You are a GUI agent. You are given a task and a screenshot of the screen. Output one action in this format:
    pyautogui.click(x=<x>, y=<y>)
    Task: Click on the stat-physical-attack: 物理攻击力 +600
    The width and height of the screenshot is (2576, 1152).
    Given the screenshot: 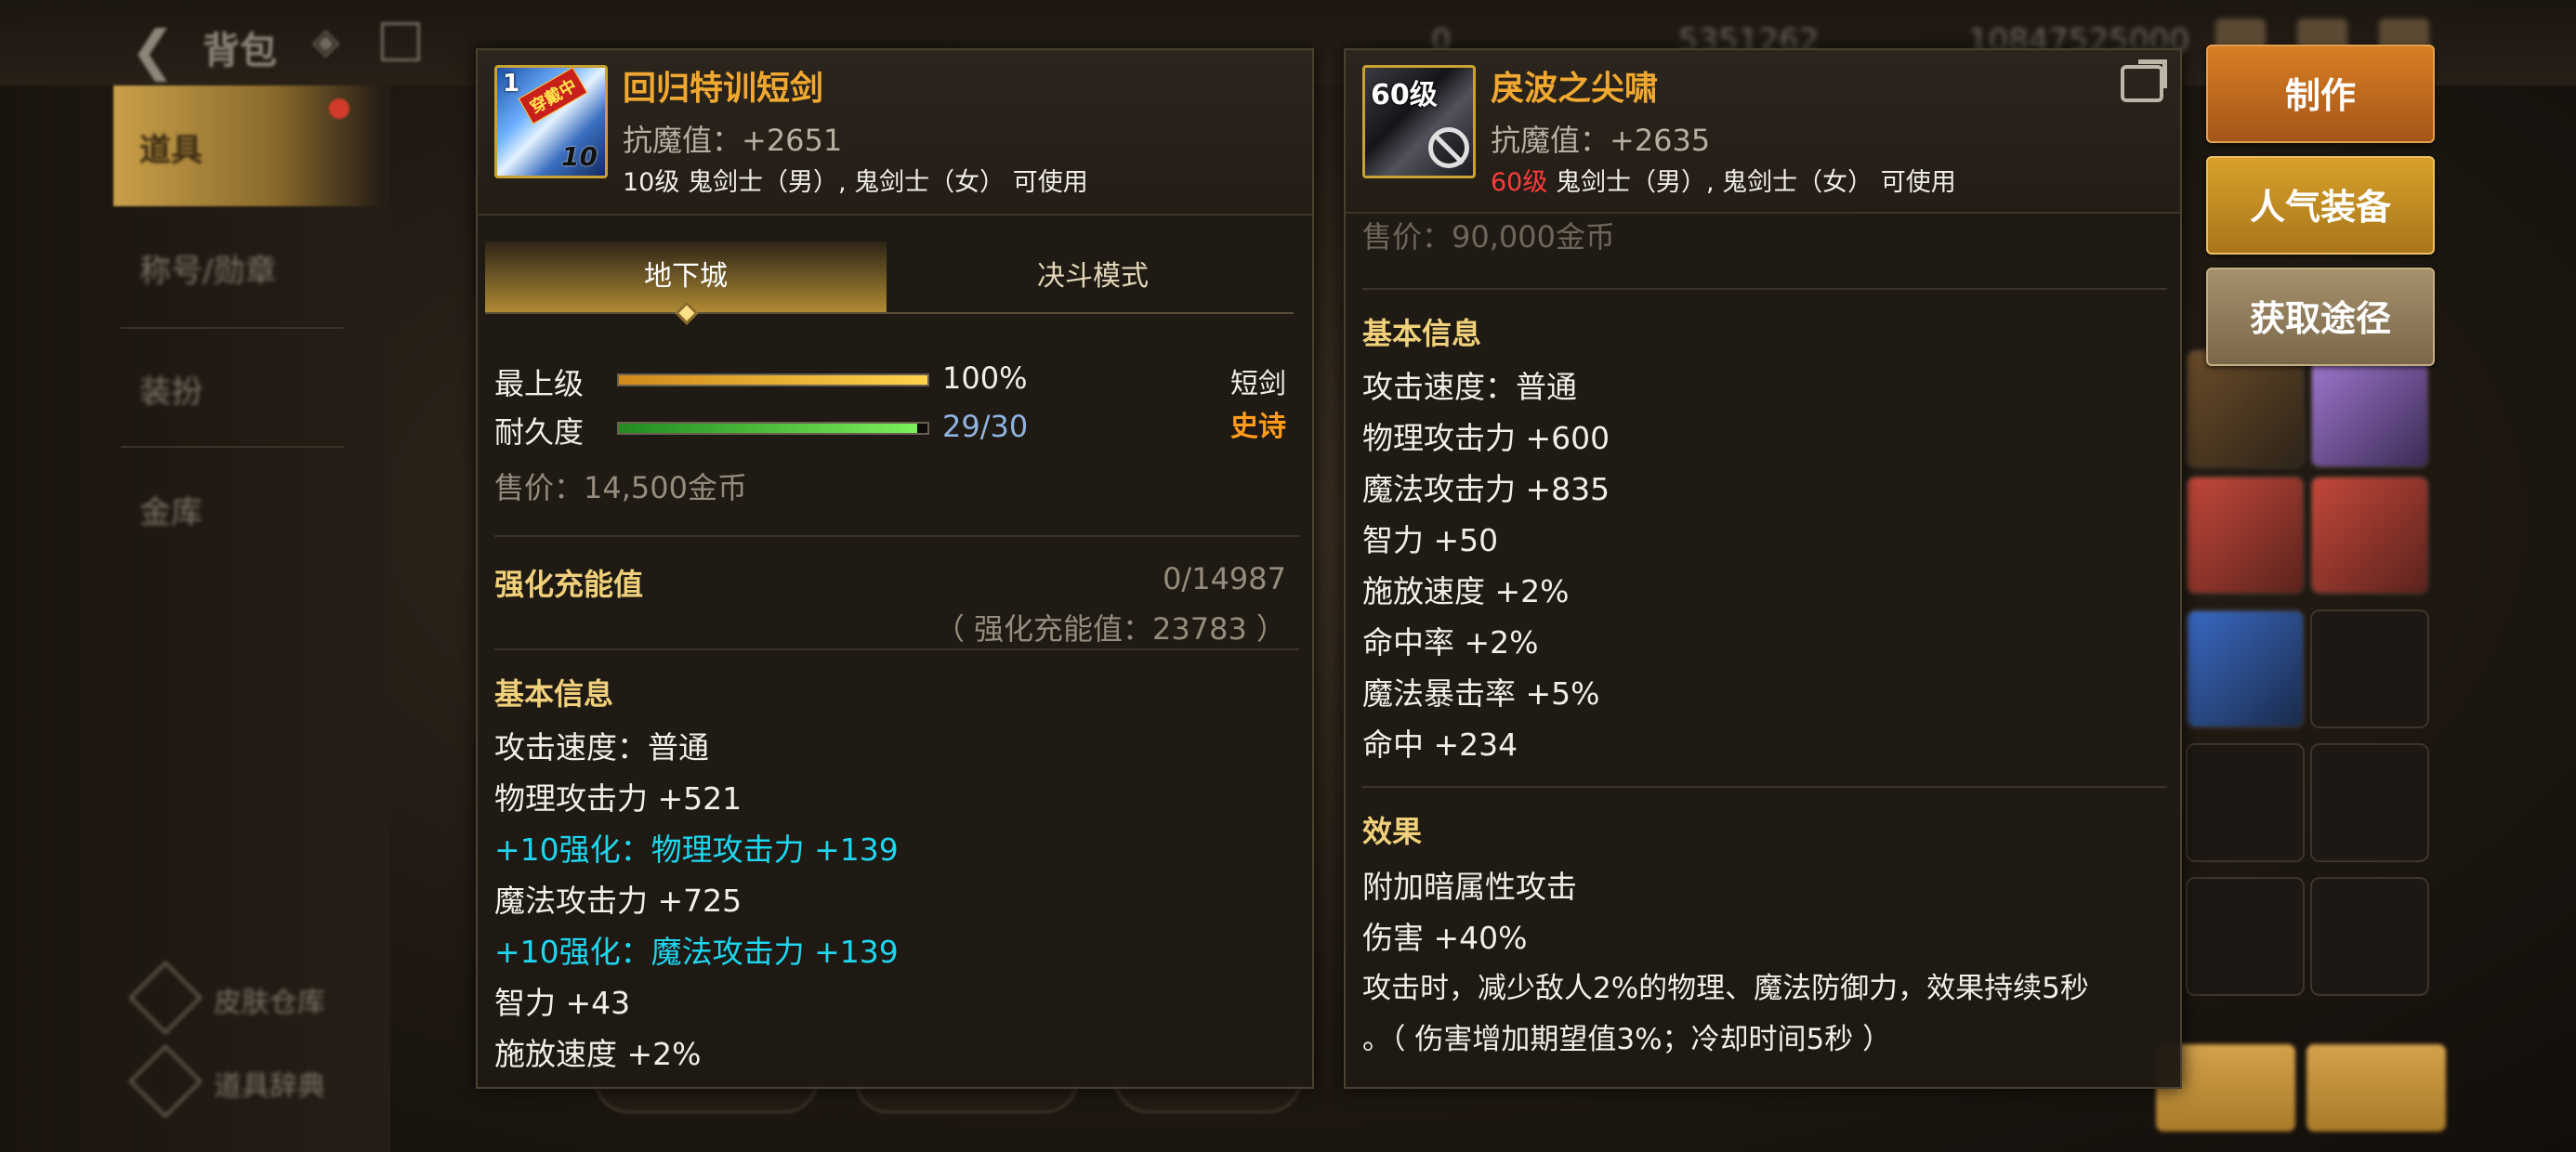 What is the action you would take?
    pyautogui.click(x=1486, y=438)
    